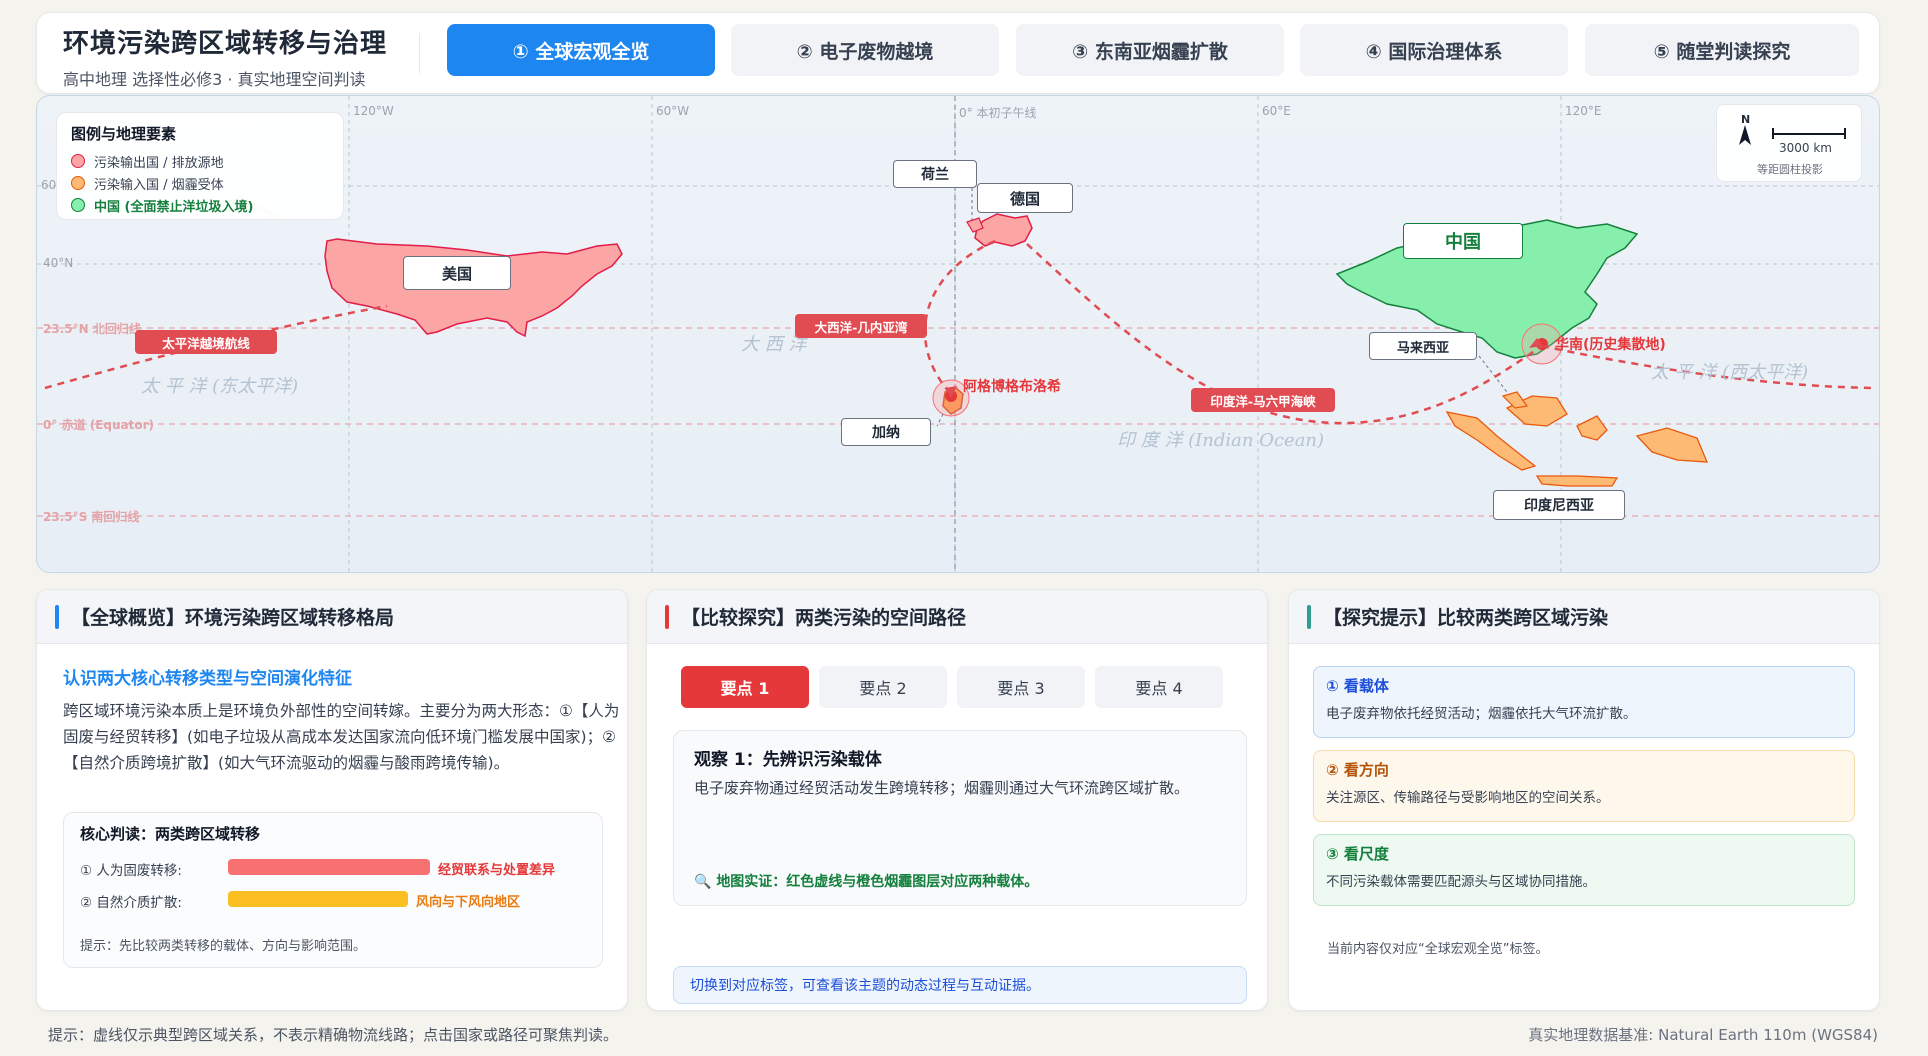  What do you see at coordinates (207, 679) in the screenshot?
I see `overview-subtitle: 认识两大核心转移类型与空间演化特征` at bounding box center [207, 679].